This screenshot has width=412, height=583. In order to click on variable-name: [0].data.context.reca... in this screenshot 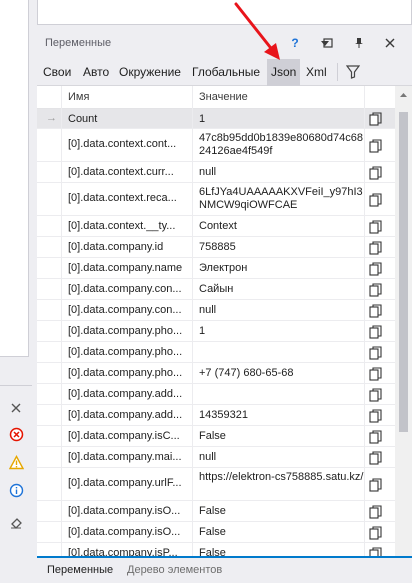, I will do `click(122, 198)`.